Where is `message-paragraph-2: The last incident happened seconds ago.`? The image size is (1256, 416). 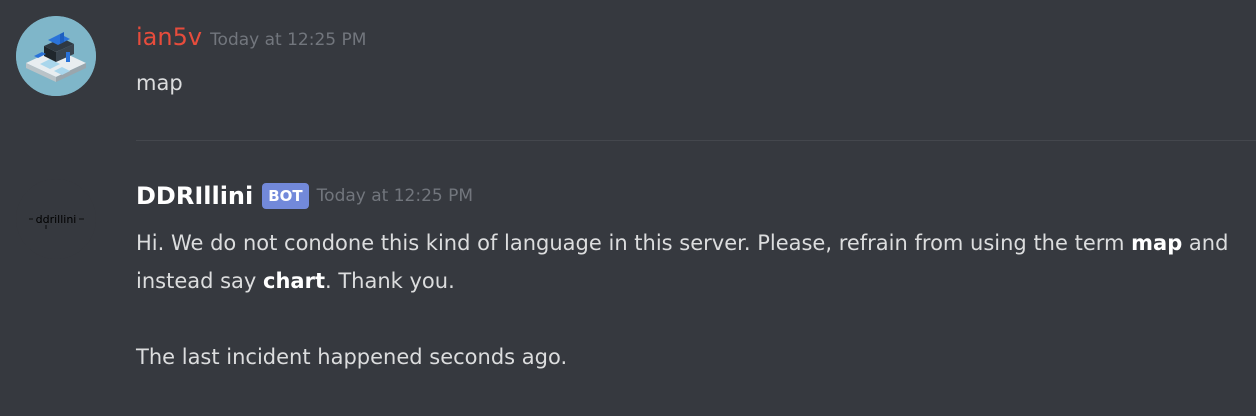
message-paragraph-2: The last incident happened seconds ago. is located at coordinates (352, 357).